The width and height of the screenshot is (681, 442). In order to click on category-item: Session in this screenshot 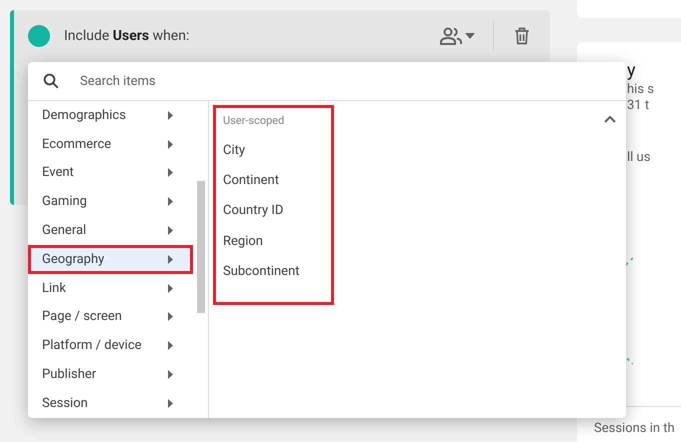, I will do `click(110, 403)`.